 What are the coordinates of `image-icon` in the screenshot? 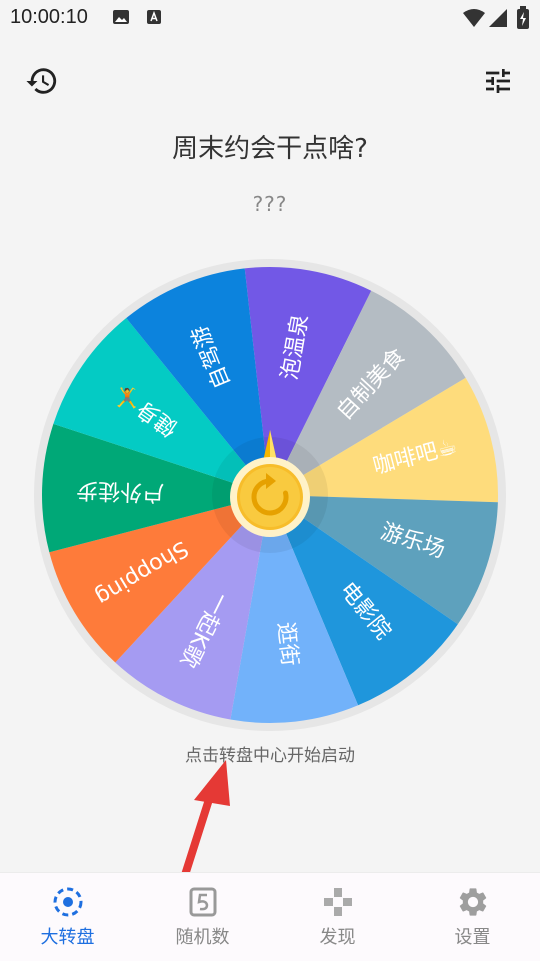 It's located at (121, 17).